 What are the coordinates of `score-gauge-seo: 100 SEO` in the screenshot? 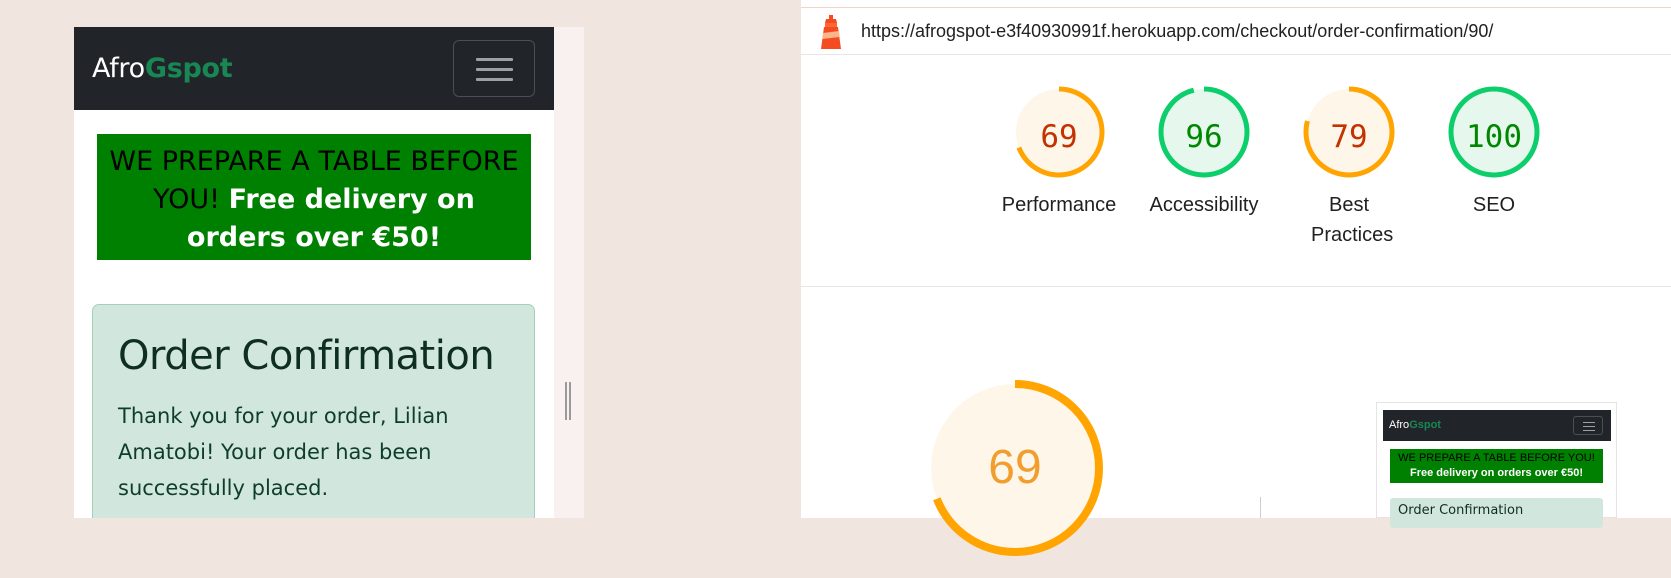 It's located at (1494, 152).